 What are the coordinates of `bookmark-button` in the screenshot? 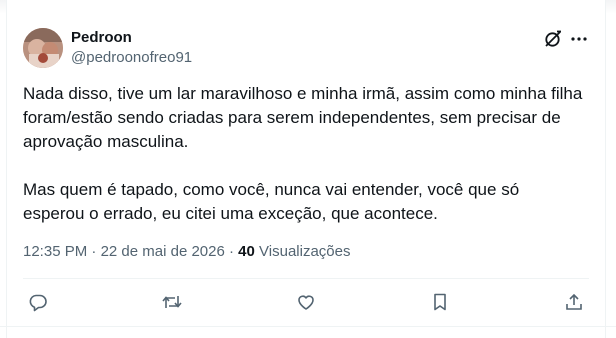 It's located at (440, 302).